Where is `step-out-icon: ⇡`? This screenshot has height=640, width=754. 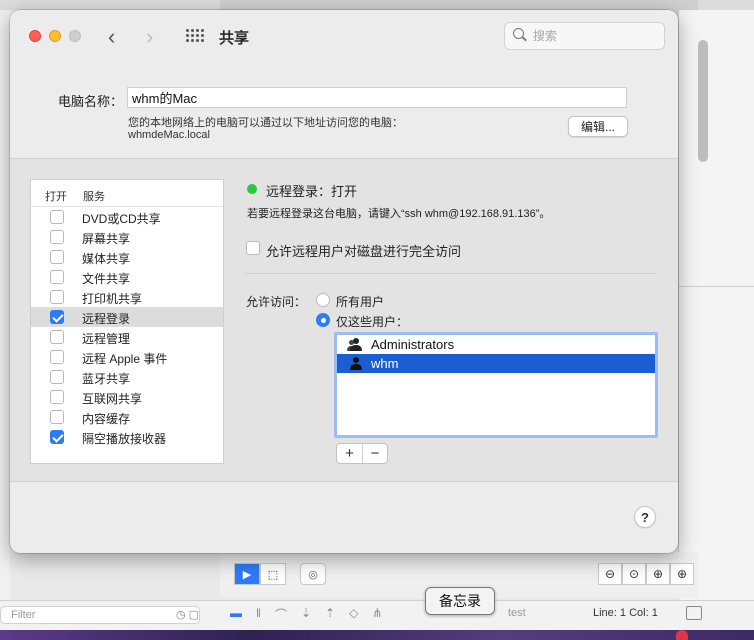
step-out-icon: ⇡ is located at coordinates (330, 614).